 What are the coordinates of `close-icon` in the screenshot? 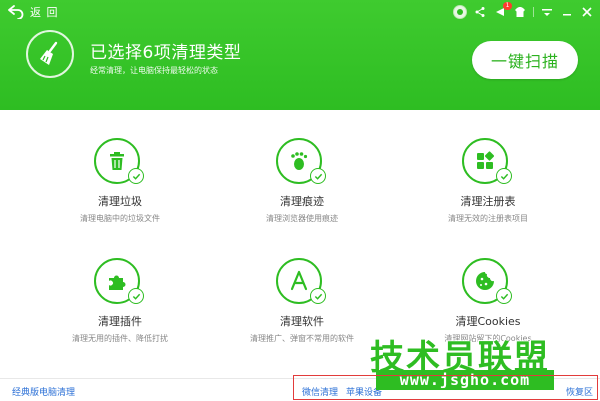 It's located at (587, 12).